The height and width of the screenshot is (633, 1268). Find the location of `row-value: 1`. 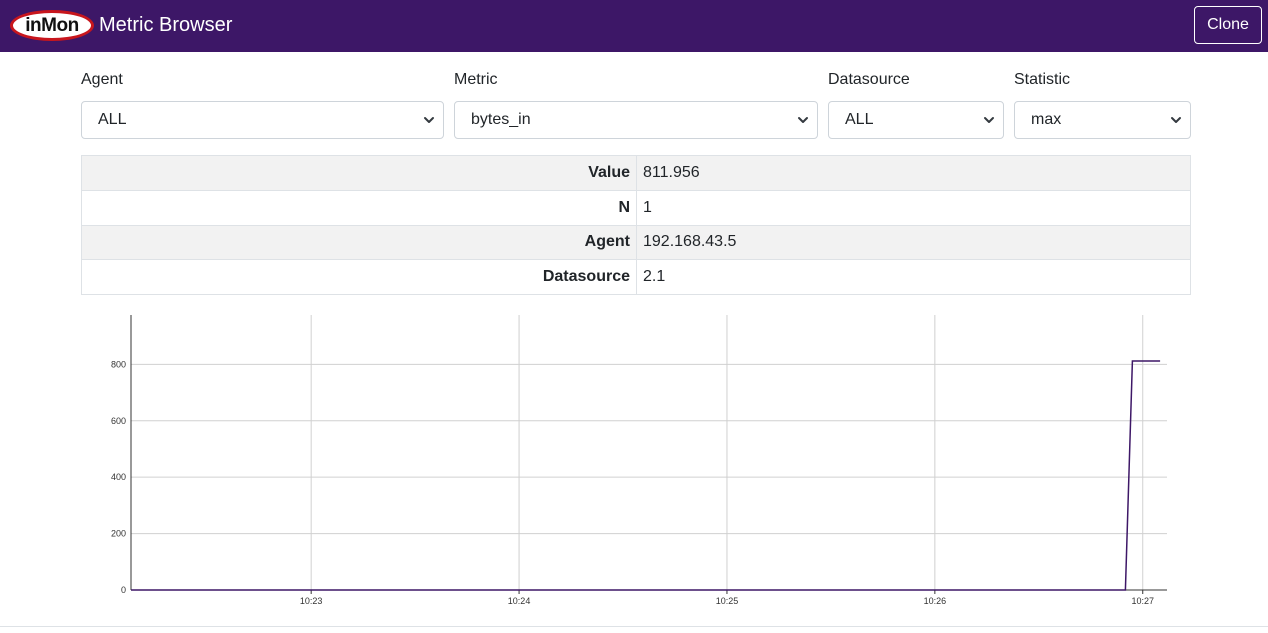

row-value: 1 is located at coordinates (913, 207).